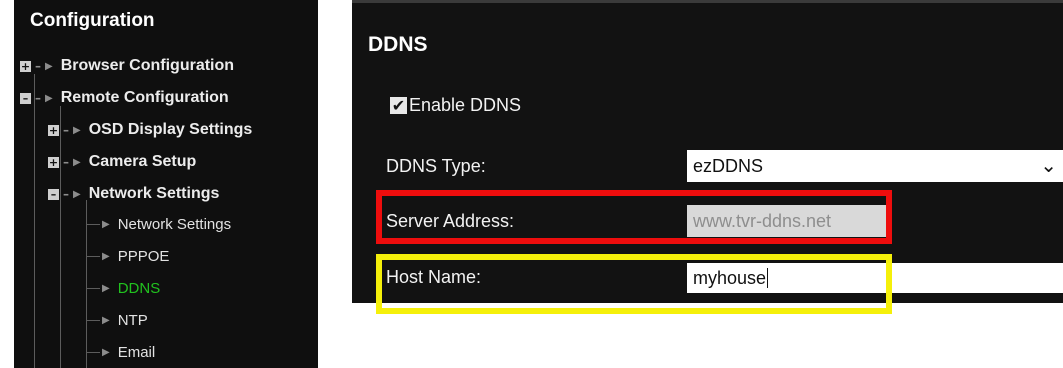 The height and width of the screenshot is (368, 1063). I want to click on tree-item-browser-configuration: + – ▶ Browser Configuration, so click(127, 66).